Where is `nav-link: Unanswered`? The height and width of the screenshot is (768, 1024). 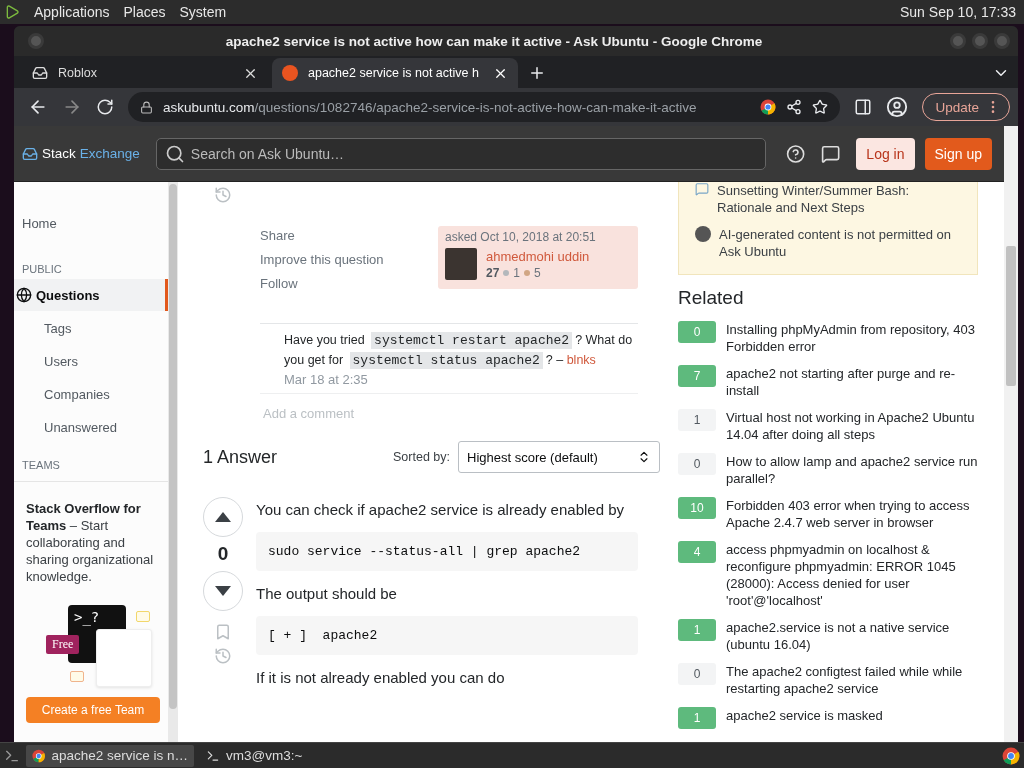 nav-link: Unanswered is located at coordinates (91, 427).